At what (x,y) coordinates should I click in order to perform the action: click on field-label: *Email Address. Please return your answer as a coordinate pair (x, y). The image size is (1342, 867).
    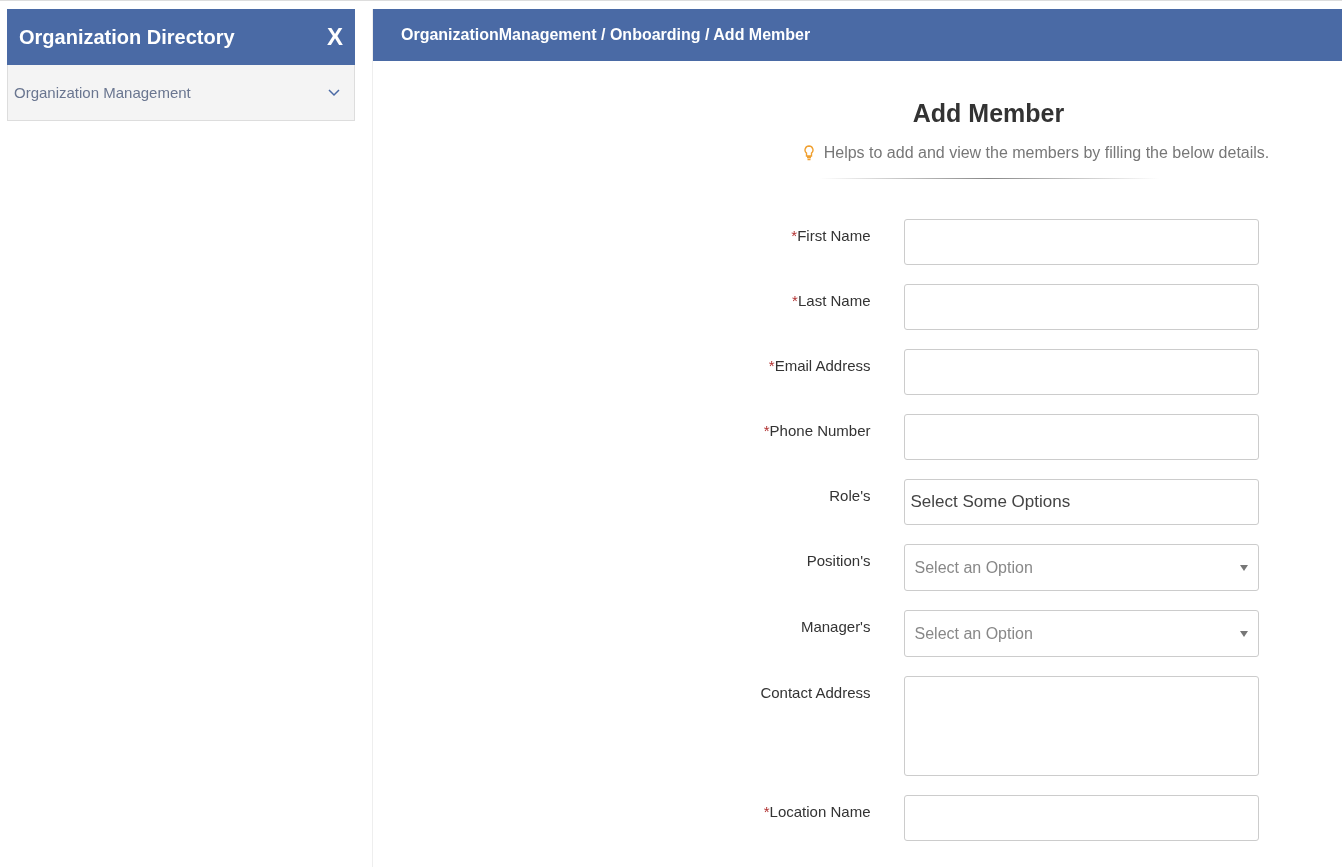
    Looking at the image, I should click on (819, 365).